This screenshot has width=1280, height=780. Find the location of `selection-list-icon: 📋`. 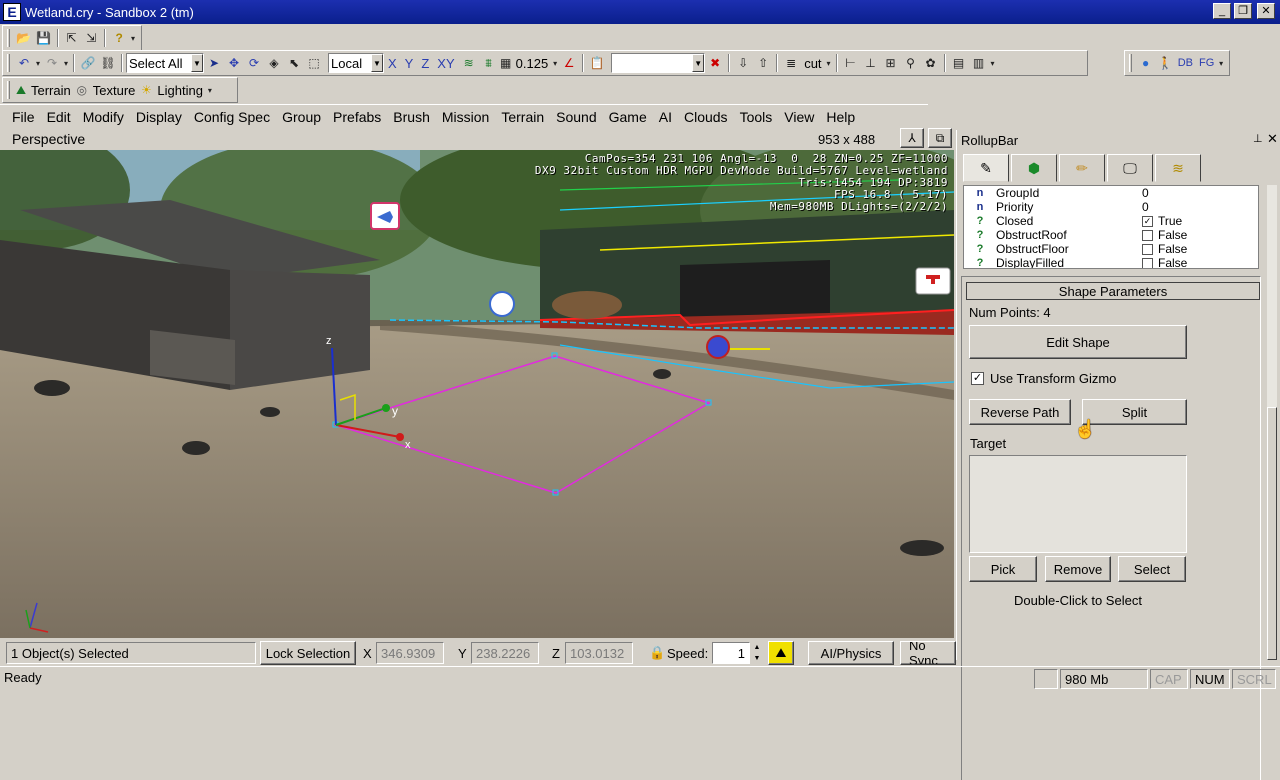

selection-list-icon: 📋 is located at coordinates (597, 63).